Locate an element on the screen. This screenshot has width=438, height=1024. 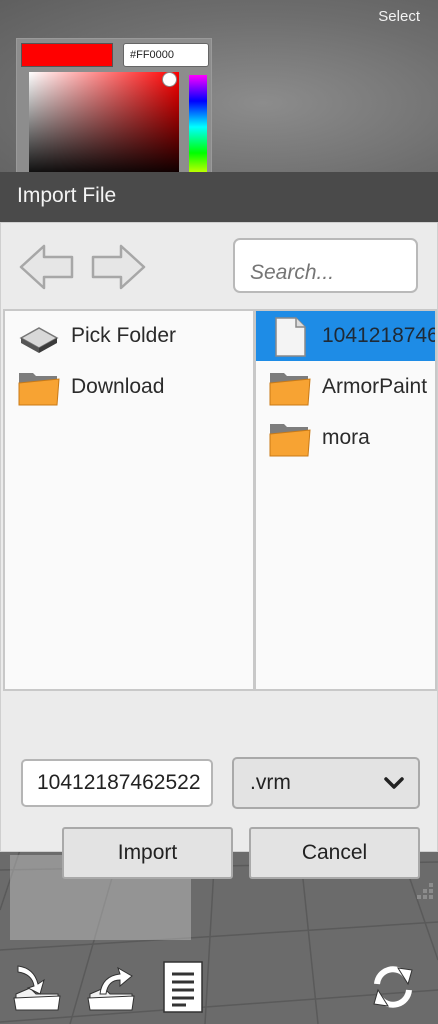
hue-slider is located at coordinates (198, 127).